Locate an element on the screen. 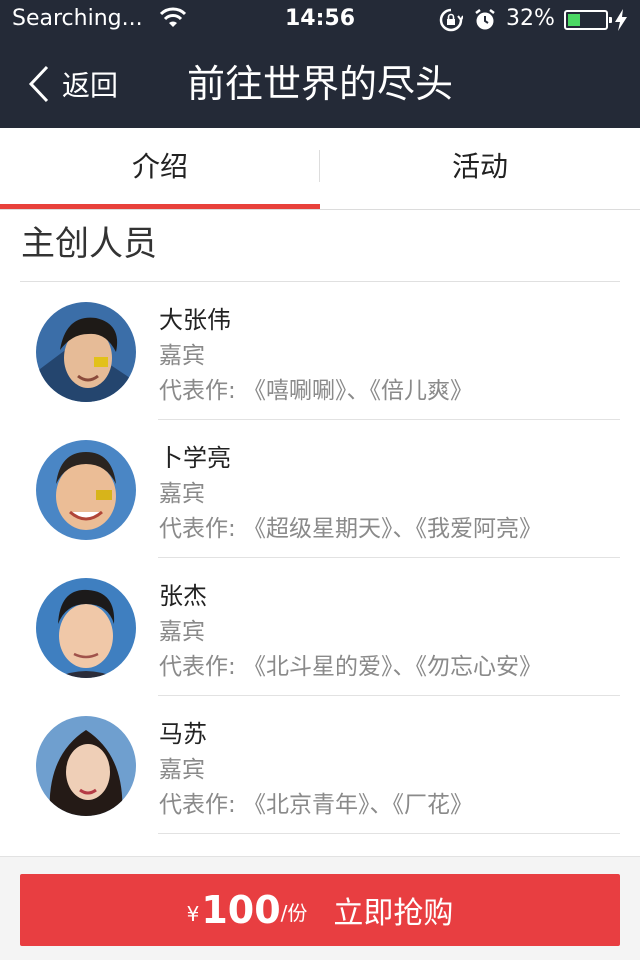  tab-activity: 活动 is located at coordinates (480, 168).